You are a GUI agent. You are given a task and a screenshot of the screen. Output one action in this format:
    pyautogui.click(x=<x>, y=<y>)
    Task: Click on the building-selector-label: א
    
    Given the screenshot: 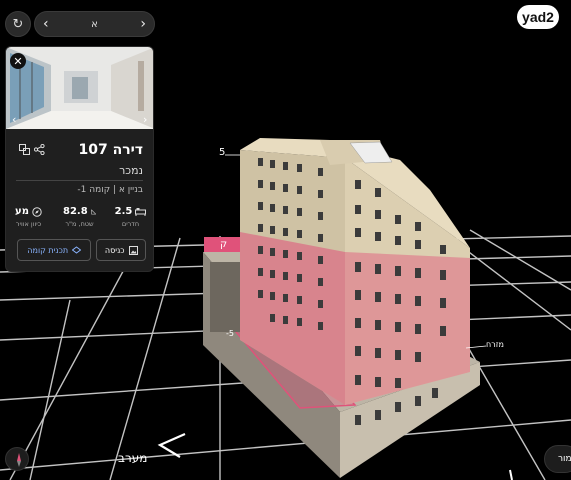 What is the action you would take?
    pyautogui.click(x=94, y=24)
    